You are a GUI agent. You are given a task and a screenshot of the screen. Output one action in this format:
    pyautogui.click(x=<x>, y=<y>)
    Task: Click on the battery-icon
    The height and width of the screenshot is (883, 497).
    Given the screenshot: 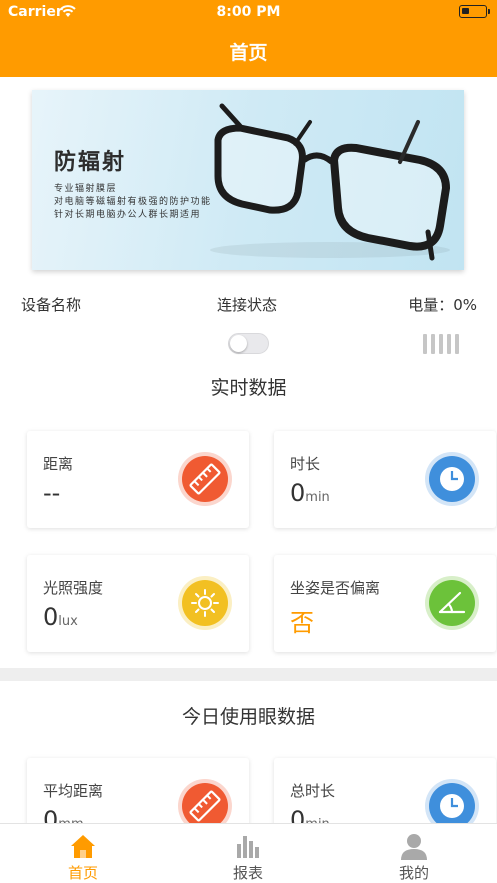 What is the action you would take?
    pyautogui.click(x=474, y=11)
    